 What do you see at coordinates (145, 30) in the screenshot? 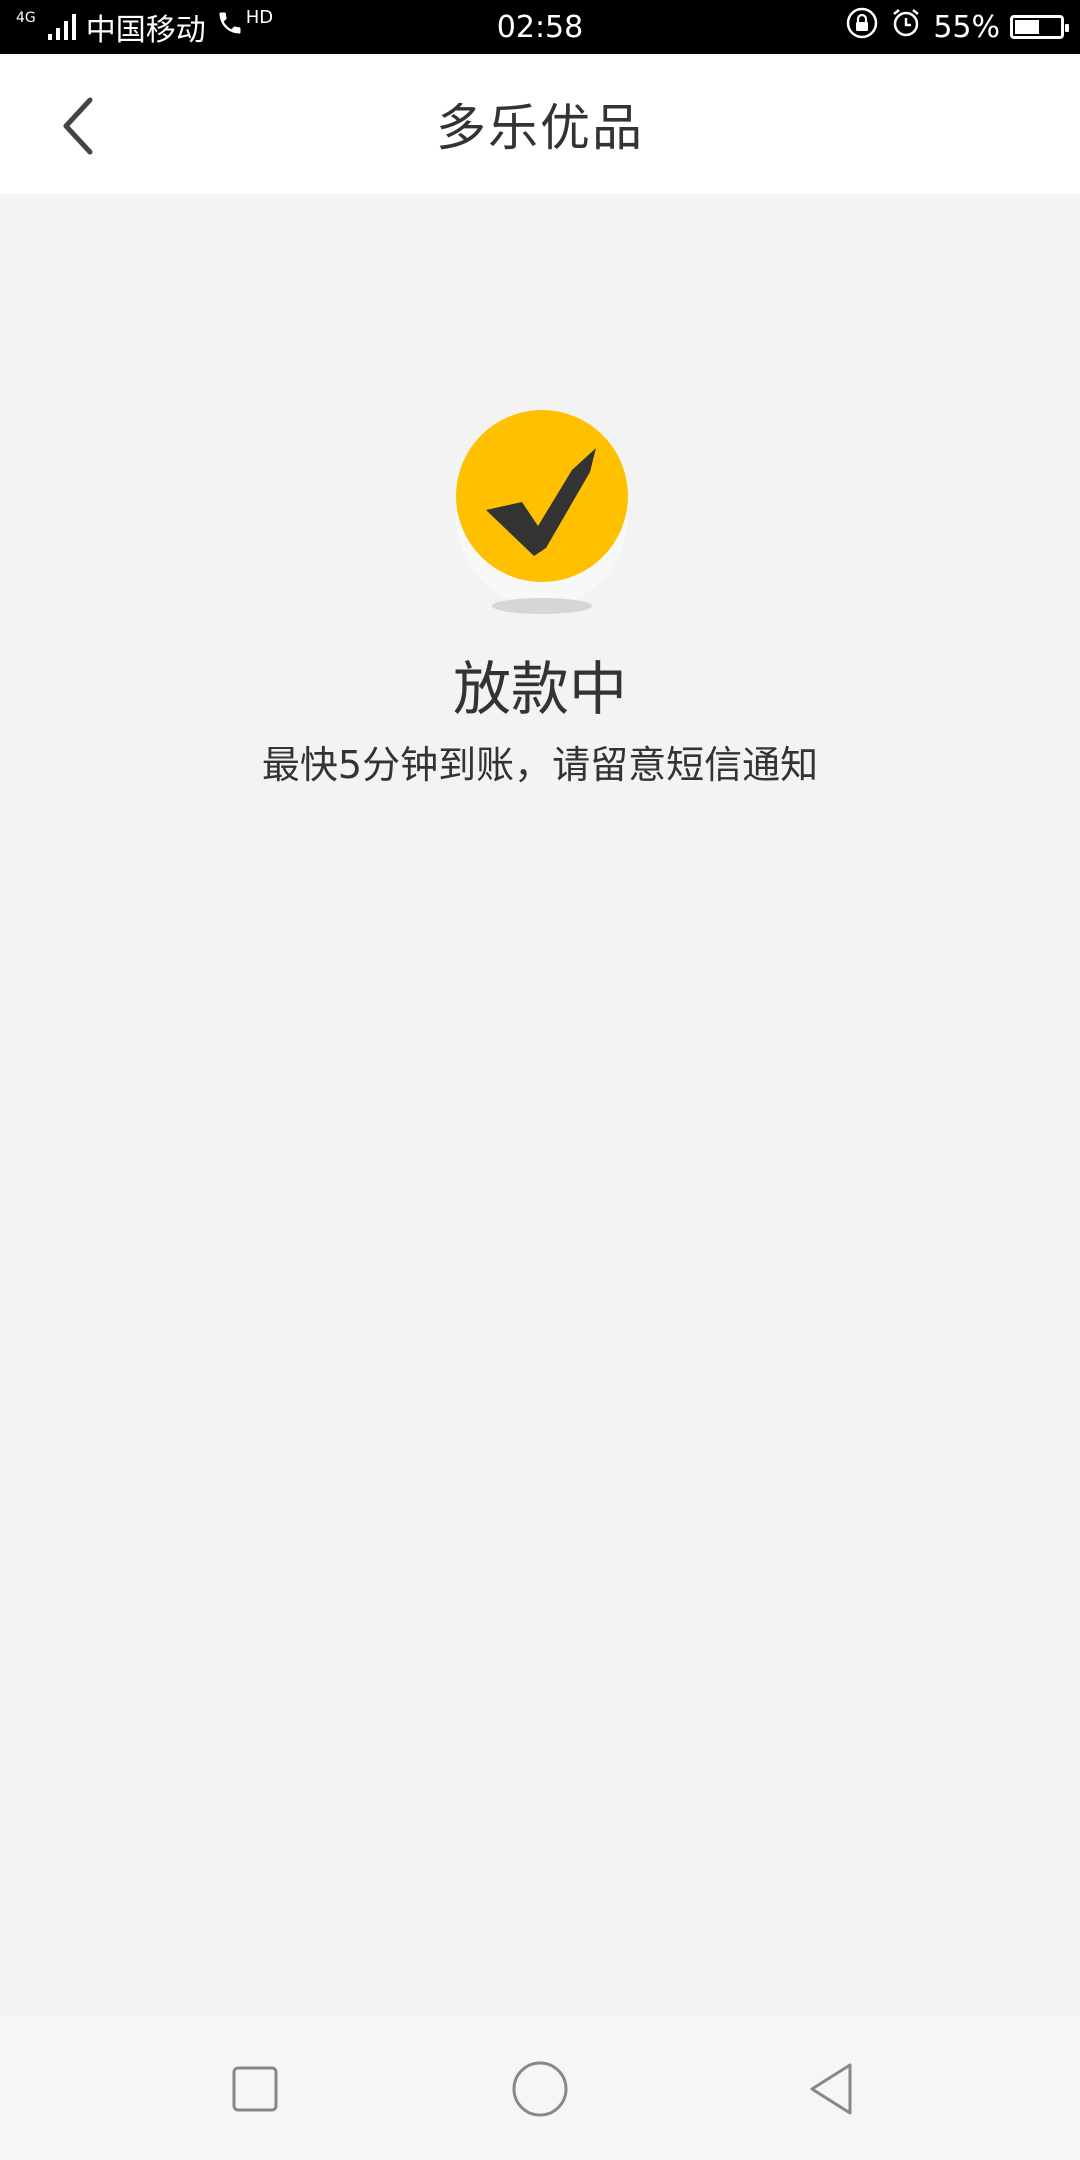
I see `carrier-name: 中国移动` at bounding box center [145, 30].